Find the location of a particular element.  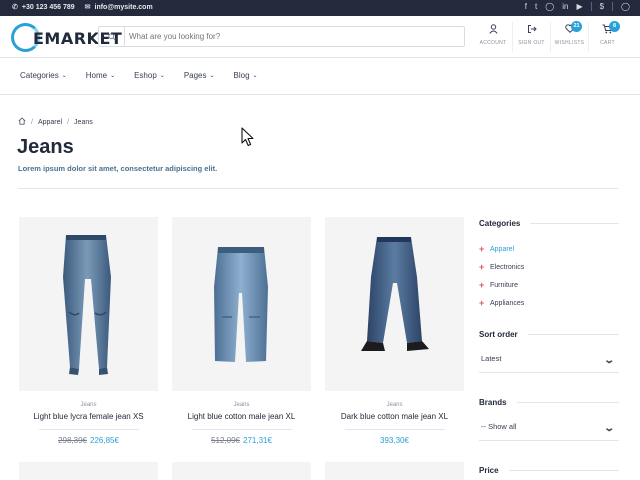

page-title: Jeans is located at coordinates (45, 147).